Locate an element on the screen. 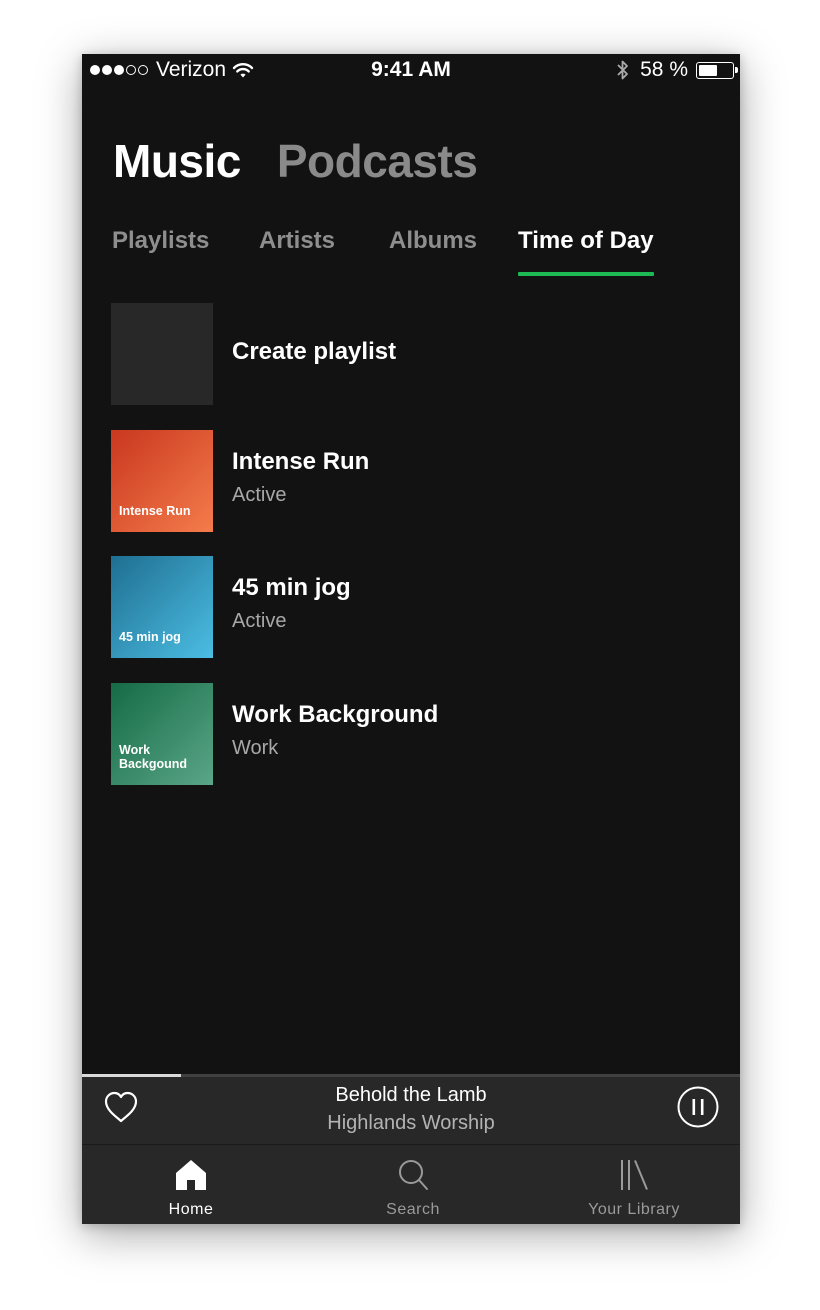  tab-time-of-day-label: Time of Day is located at coordinates (586, 240).